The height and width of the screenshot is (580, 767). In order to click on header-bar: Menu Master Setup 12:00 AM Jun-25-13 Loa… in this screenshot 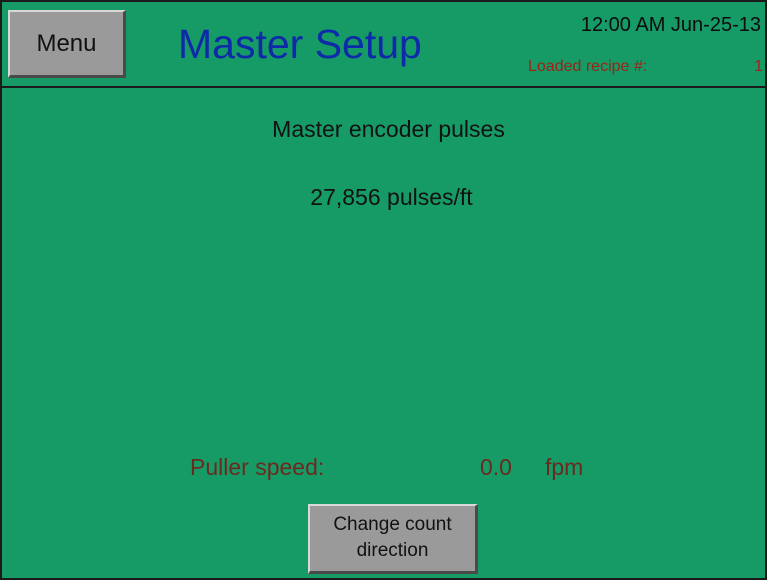, I will do `click(383, 45)`.